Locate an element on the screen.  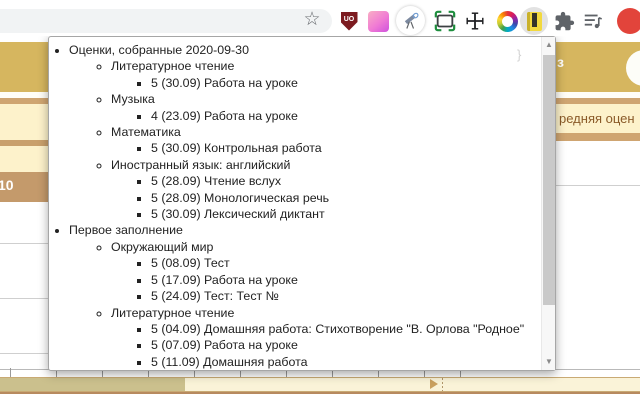
crosshair-icon is located at coordinates (475, 21).